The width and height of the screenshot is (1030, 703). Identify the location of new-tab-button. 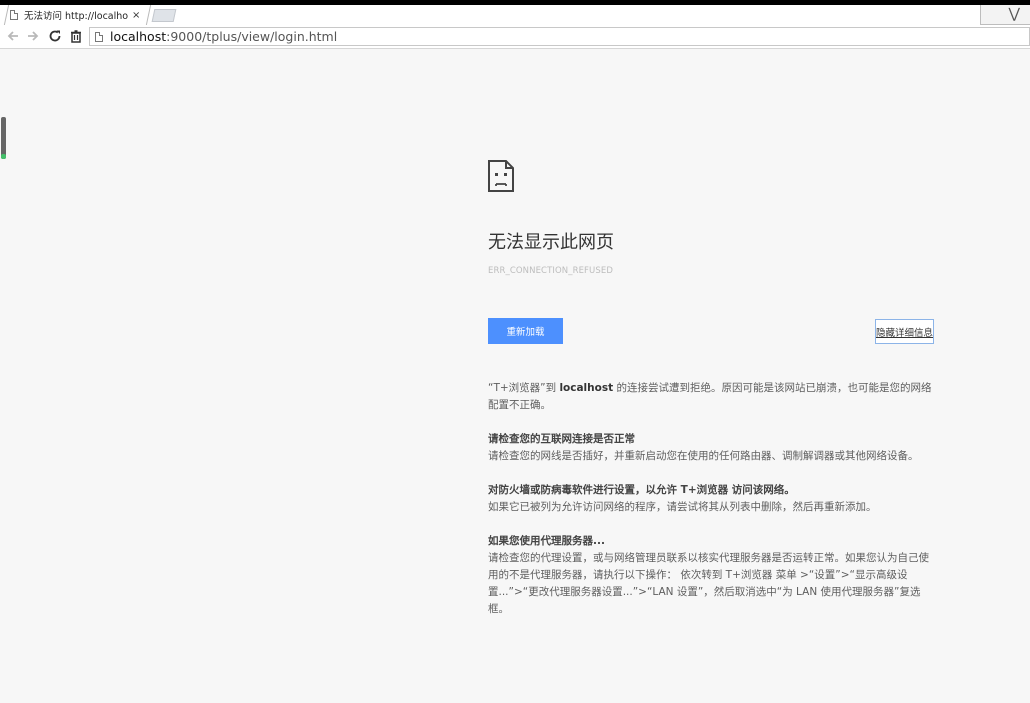
(164, 15).